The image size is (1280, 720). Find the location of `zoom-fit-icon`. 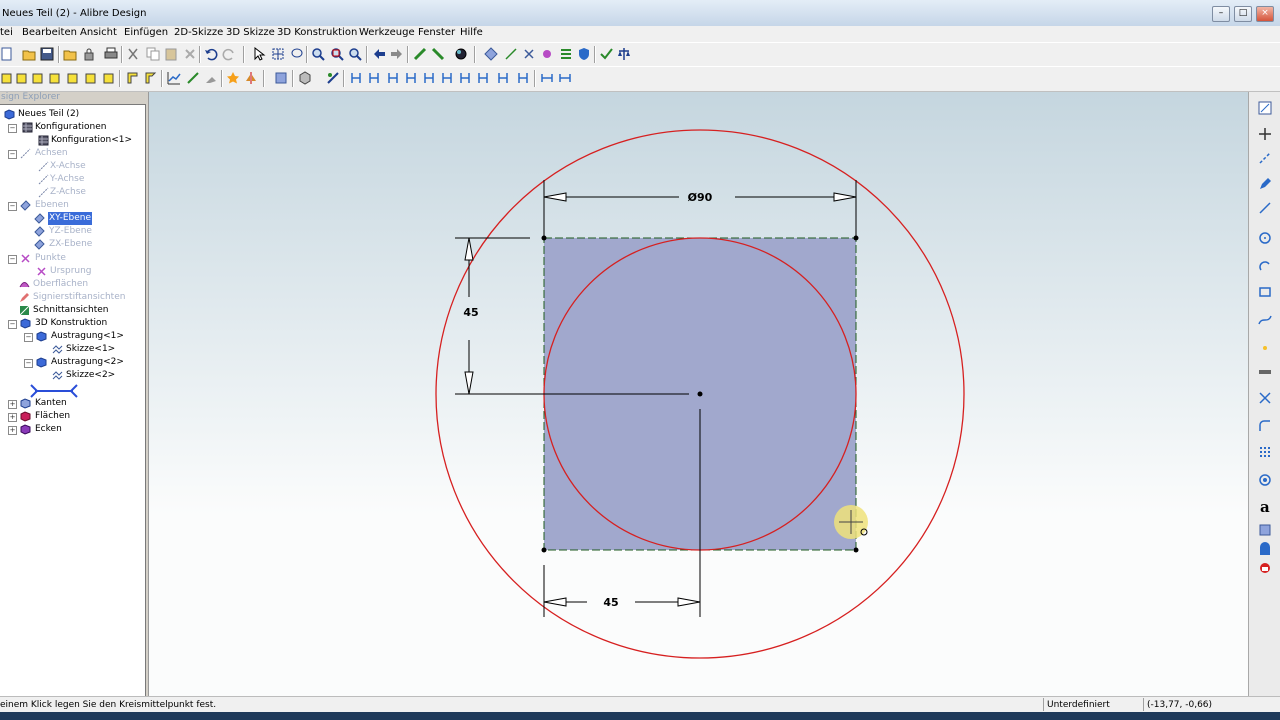

zoom-fit-icon is located at coordinates (355, 54).